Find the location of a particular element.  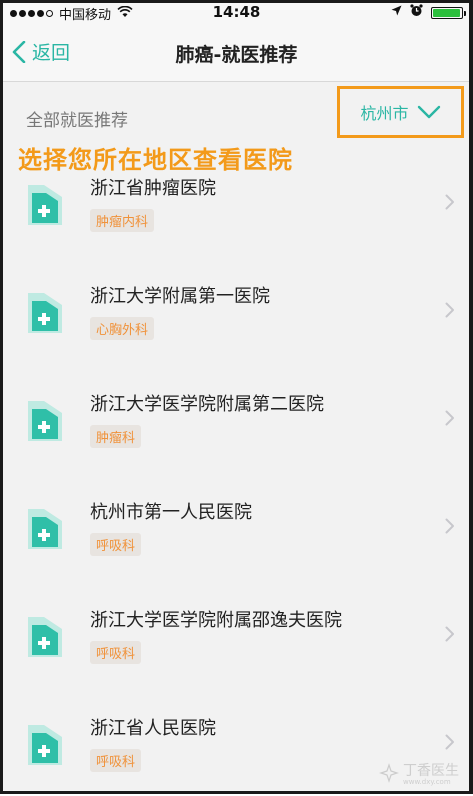

status-right is located at coordinates (428, 12).